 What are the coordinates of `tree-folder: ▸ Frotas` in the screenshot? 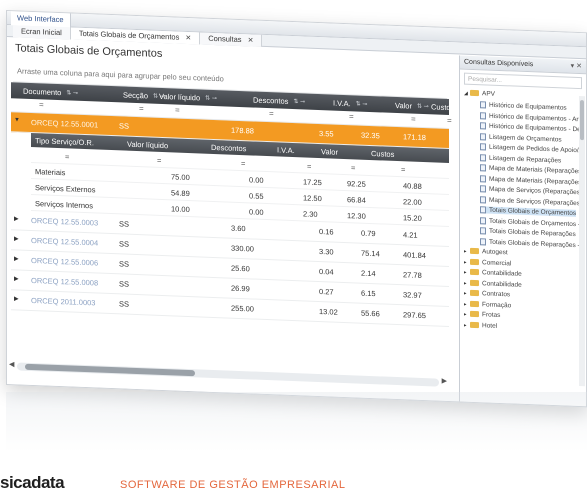 It's located at (482, 315).